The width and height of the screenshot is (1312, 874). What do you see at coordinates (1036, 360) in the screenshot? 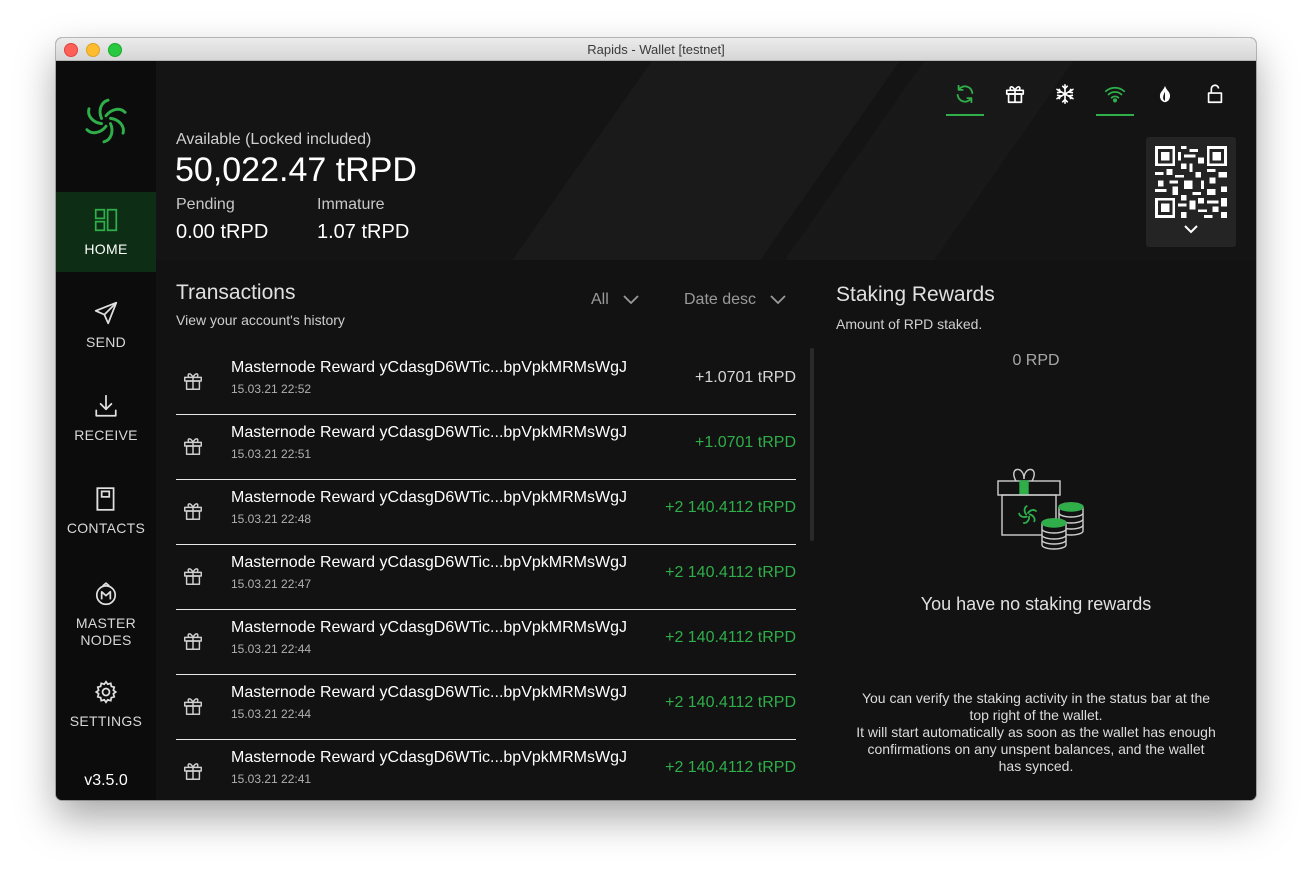
I see `staking-amount: 0 RPD` at bounding box center [1036, 360].